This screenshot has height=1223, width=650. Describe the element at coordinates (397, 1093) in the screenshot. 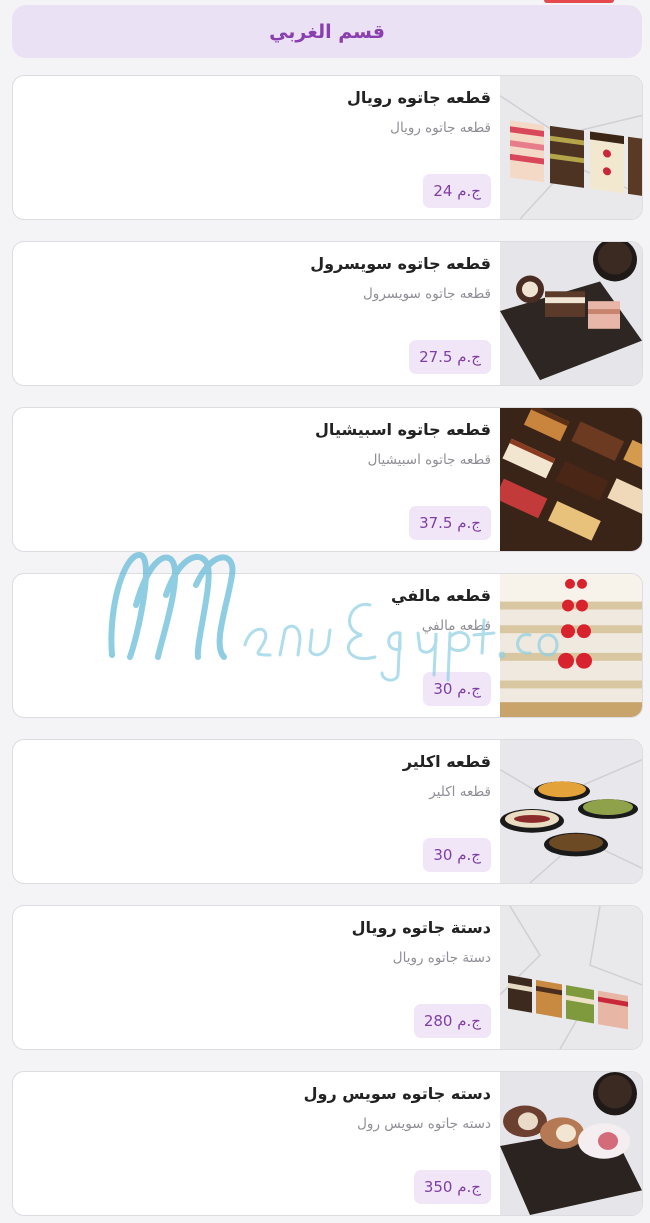

I see `menu-item-title: دسته جاتوه سويس رول` at that location.